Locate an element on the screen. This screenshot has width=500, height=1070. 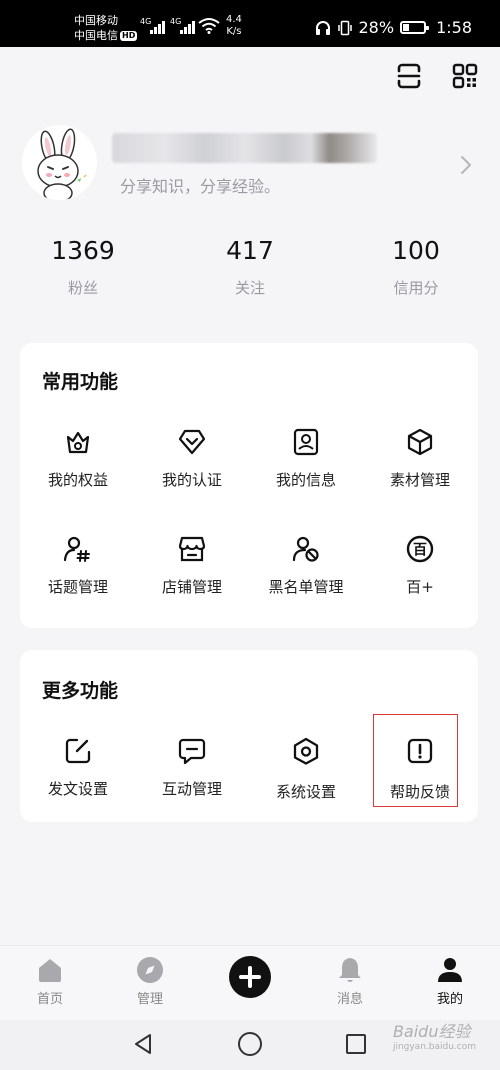
speed-value: 4.4 is located at coordinates (234, 19).